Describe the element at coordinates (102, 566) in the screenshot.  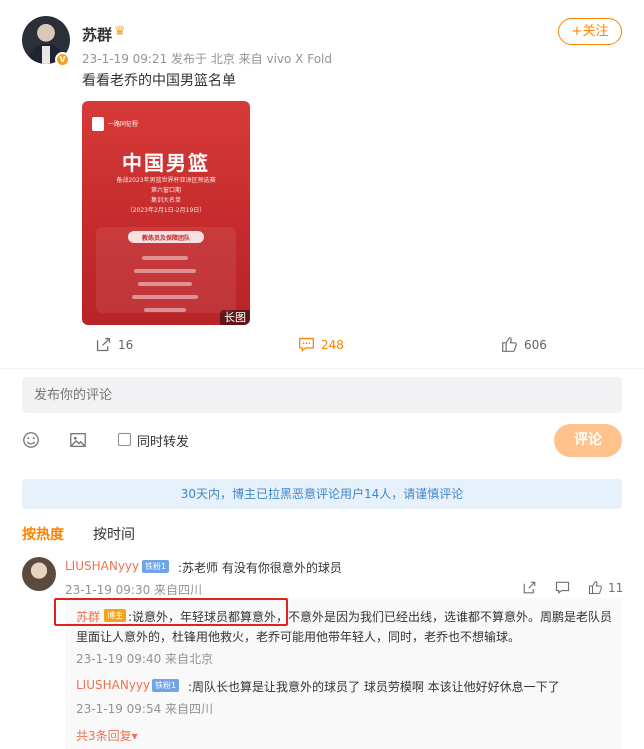
I see `commenter-name: LIUSHANyyy` at that location.